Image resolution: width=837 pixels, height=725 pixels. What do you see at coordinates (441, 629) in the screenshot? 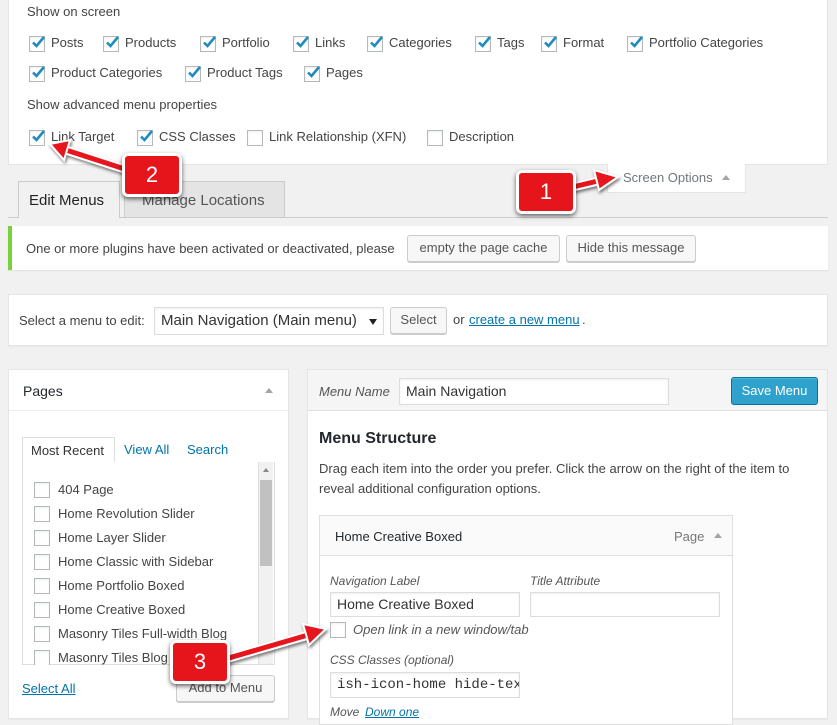
I see `new-window-label: Open link in a new window/tab` at bounding box center [441, 629].